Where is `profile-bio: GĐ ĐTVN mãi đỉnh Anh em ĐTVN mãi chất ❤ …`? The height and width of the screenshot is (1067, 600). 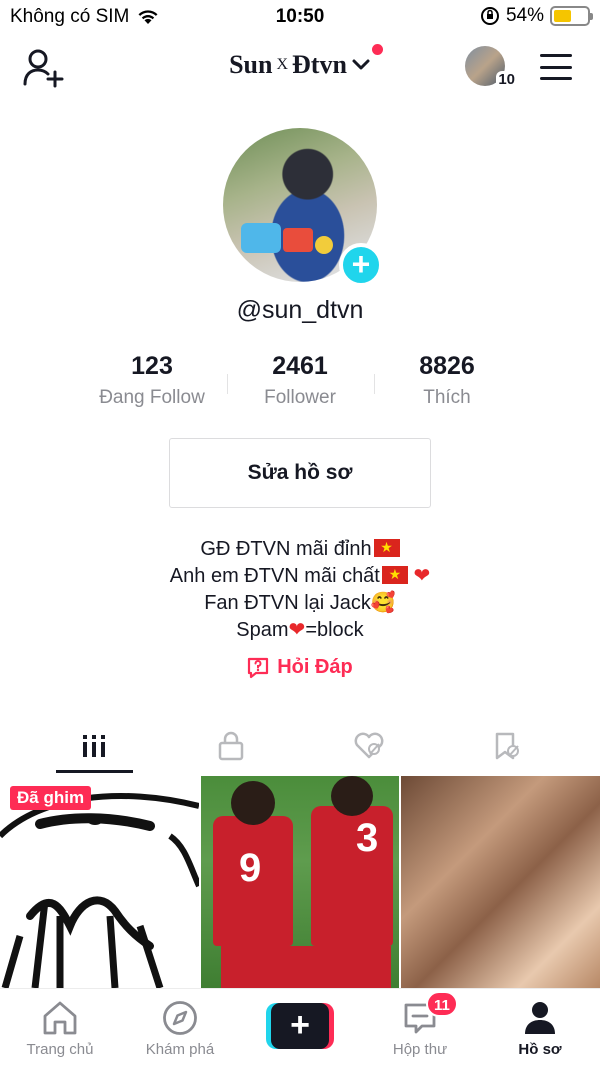
profile-bio: GĐ ĐTVN mãi đỉnh Anh em ĐTVN mãi chất ❤ … is located at coordinates (300, 590).